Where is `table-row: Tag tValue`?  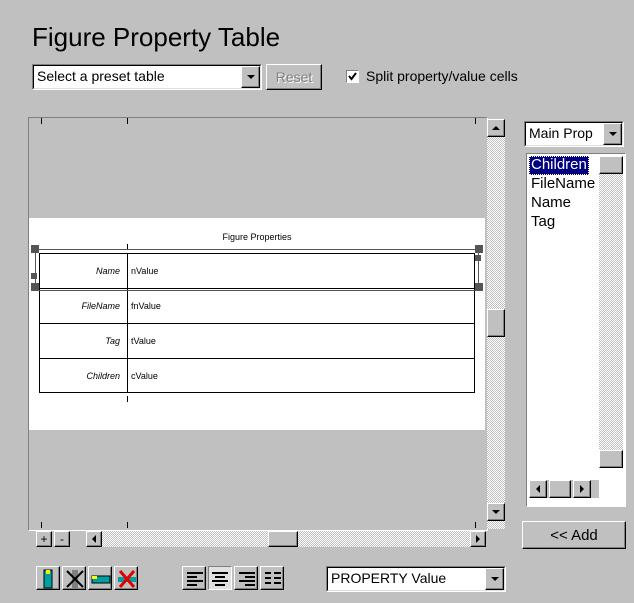
table-row: Tag tValue is located at coordinates (257, 340).